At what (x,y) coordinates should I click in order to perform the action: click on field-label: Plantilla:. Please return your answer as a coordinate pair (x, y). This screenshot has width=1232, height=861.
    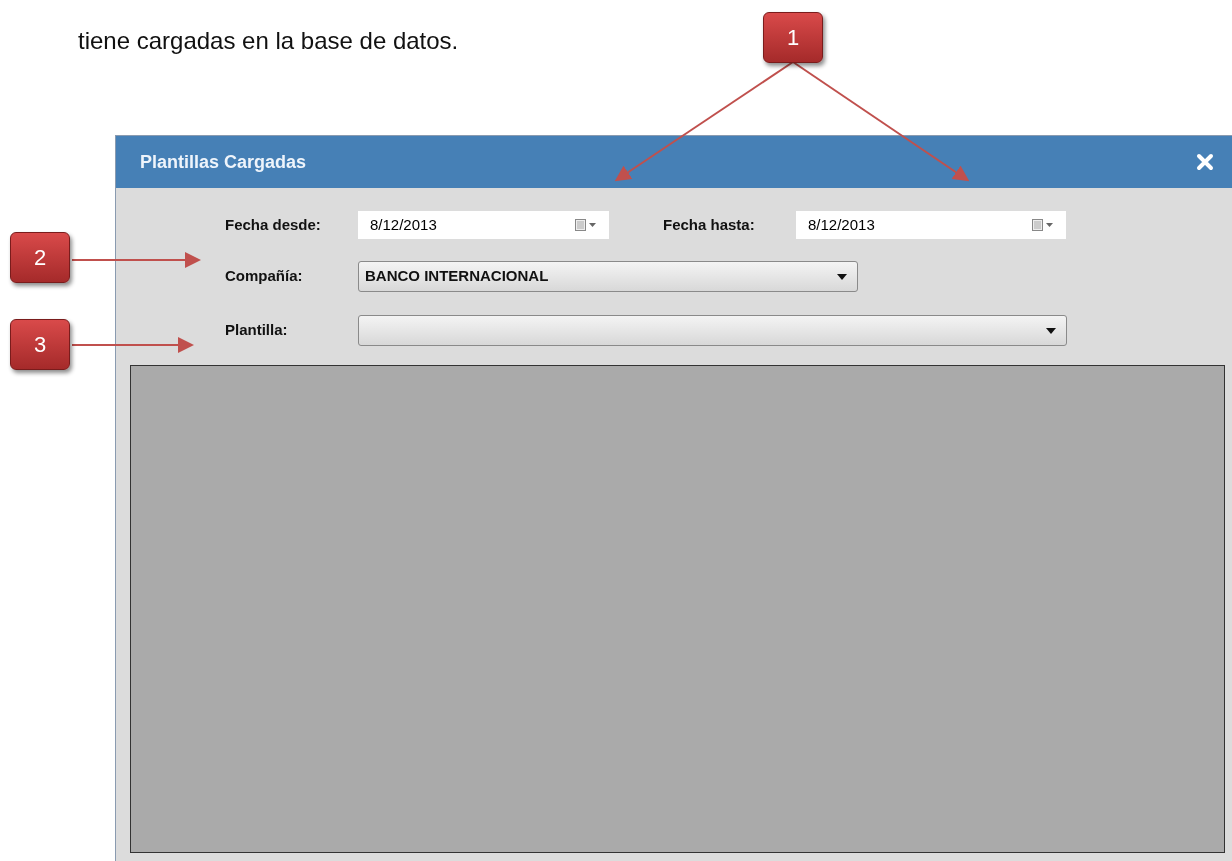
    Looking at the image, I should click on (257, 330).